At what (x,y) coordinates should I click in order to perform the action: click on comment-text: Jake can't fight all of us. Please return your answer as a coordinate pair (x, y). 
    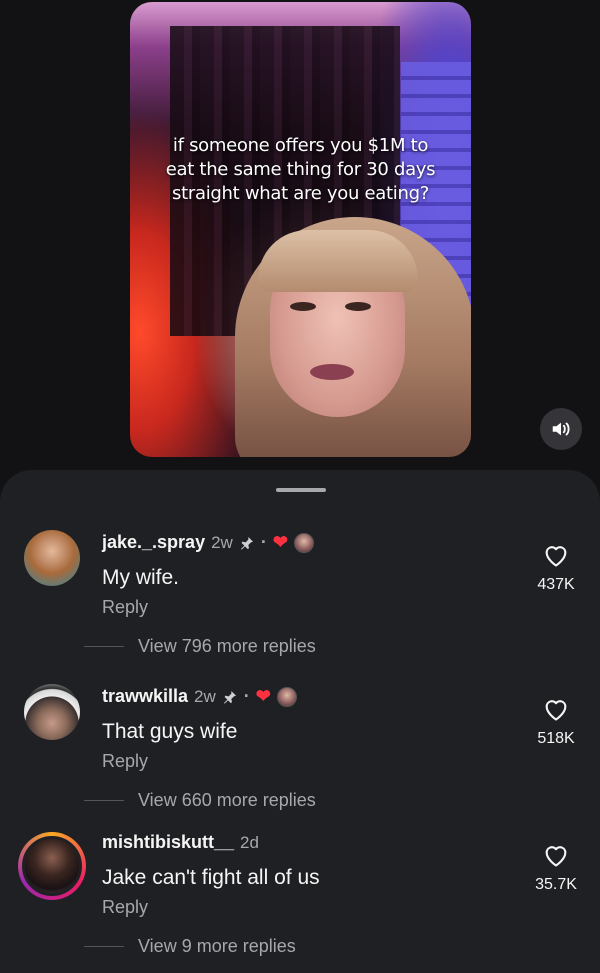
    Looking at the image, I should click on (211, 877).